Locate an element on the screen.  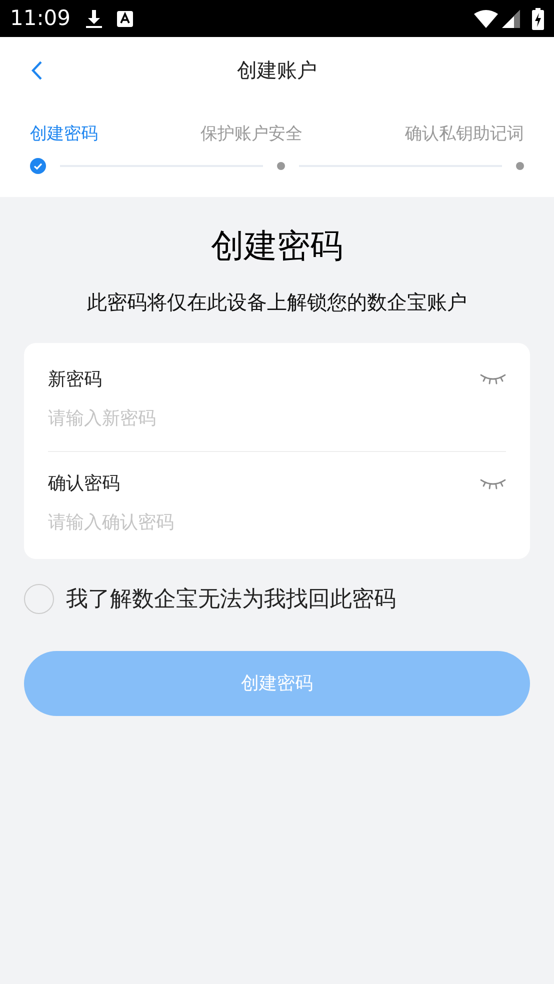
step-label: 确认私钥助记词 is located at coordinates (464, 134).